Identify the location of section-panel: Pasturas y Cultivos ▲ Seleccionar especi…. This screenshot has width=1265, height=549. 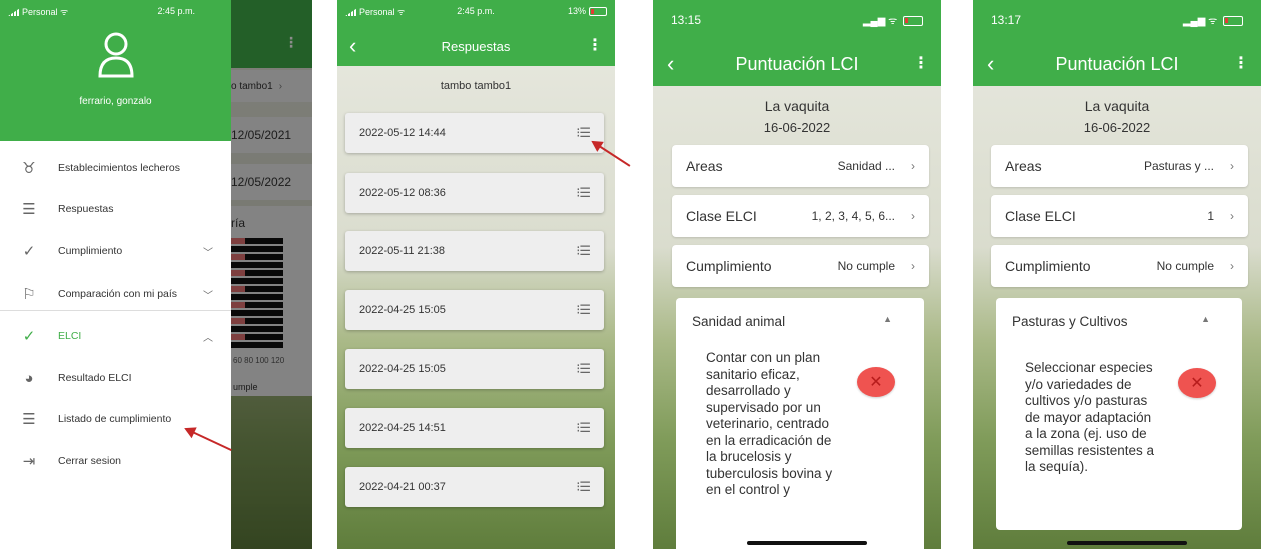
(1119, 414).